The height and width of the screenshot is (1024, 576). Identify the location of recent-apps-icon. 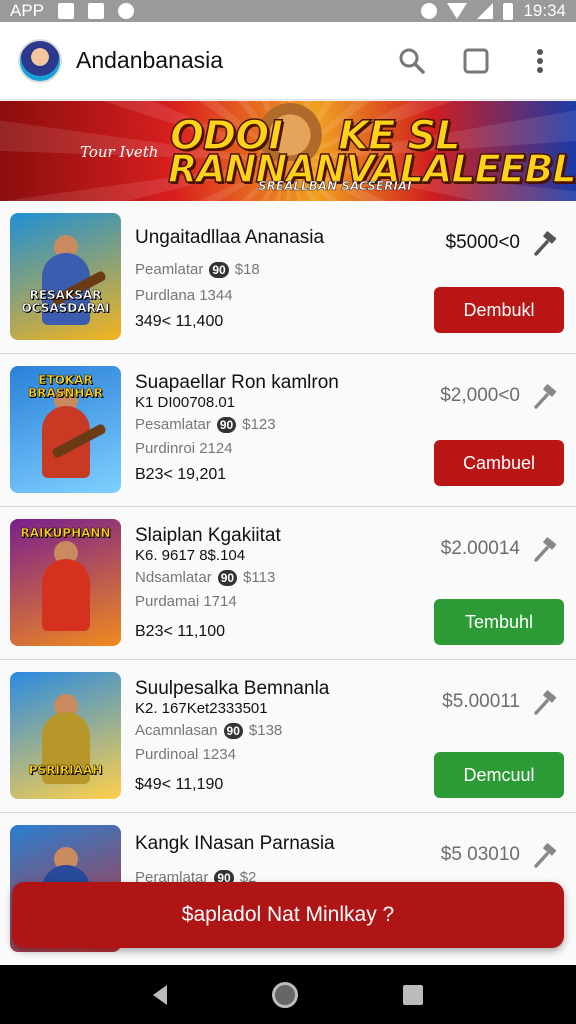
(413, 994).